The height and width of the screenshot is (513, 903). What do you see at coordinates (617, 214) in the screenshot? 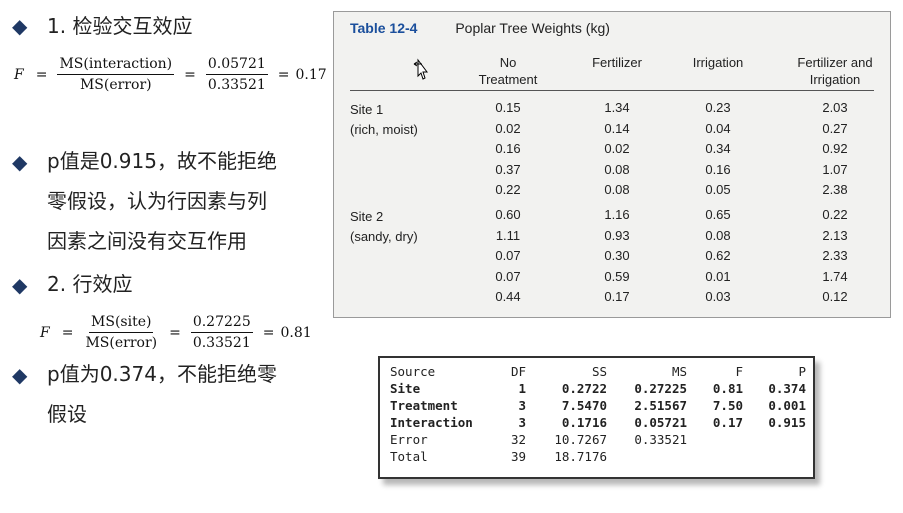
I see `table-cell: 1.16` at bounding box center [617, 214].